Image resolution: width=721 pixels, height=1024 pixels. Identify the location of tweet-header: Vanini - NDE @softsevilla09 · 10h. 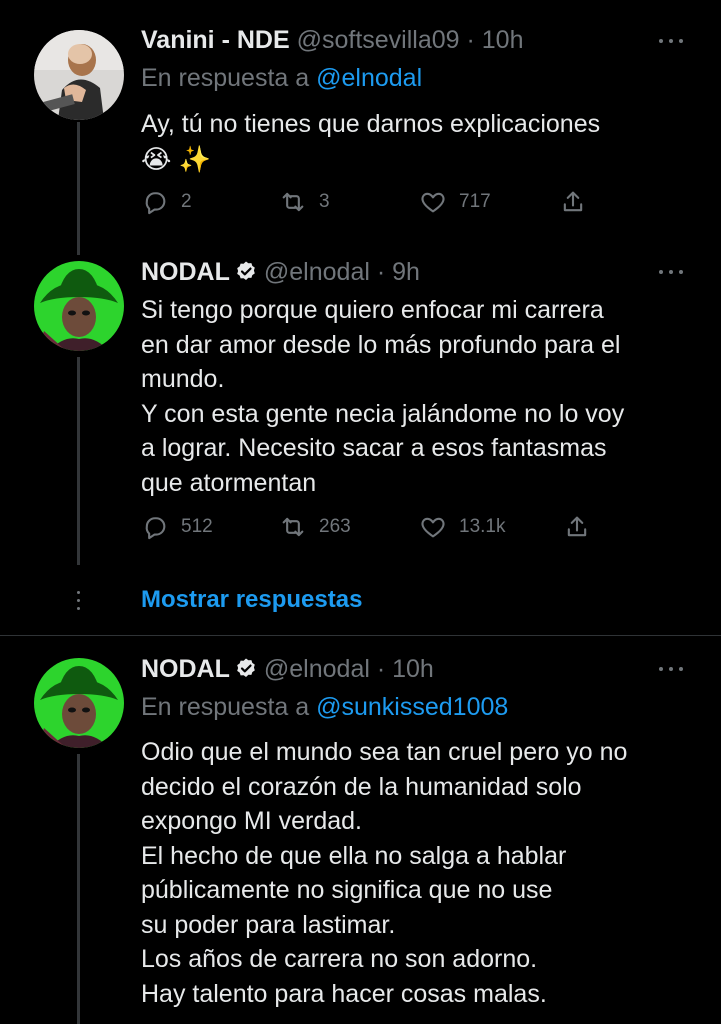
(332, 40).